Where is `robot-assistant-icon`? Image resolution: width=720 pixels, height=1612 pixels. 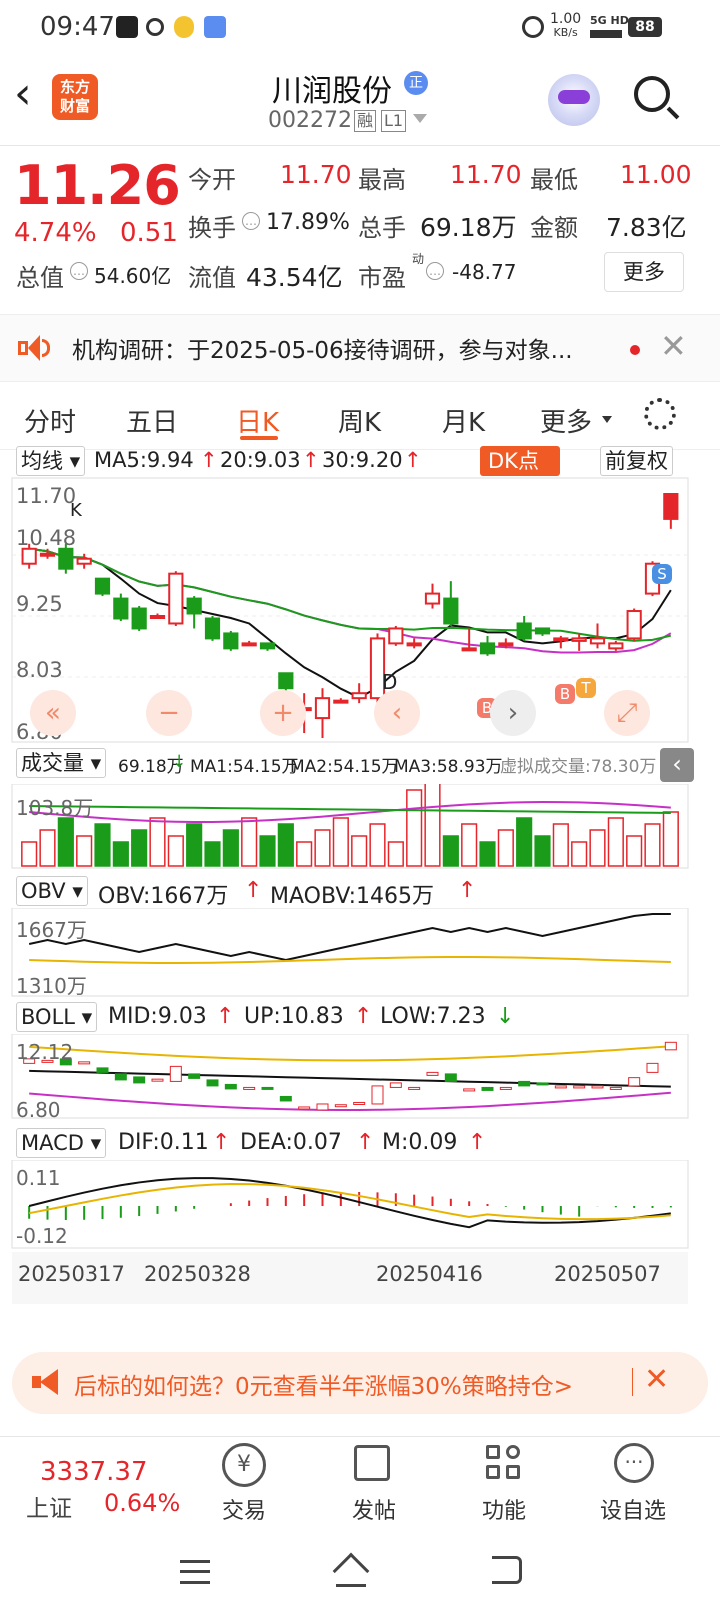 robot-assistant-icon is located at coordinates (574, 100).